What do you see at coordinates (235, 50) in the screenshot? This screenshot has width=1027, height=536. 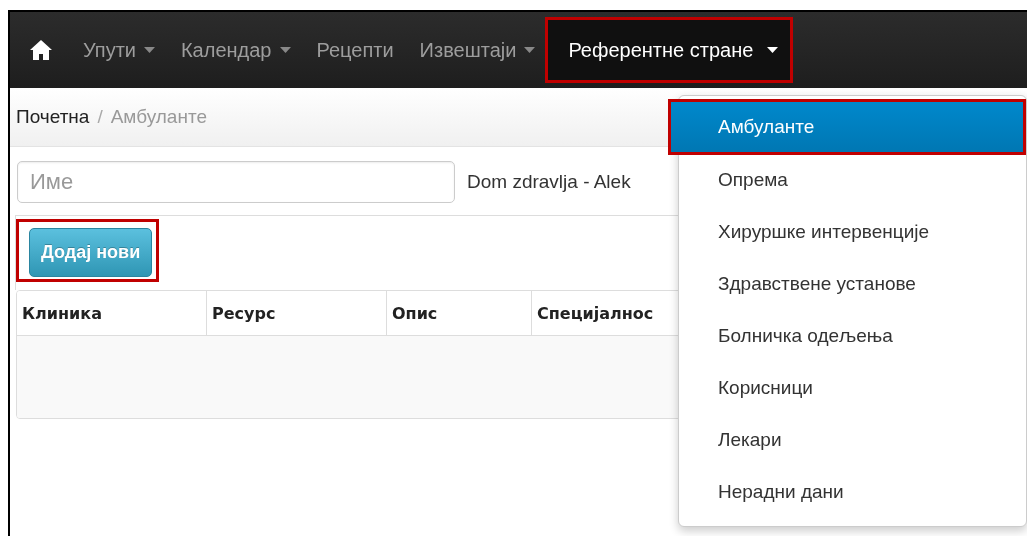 I see `nav-menu-item: Календар` at bounding box center [235, 50].